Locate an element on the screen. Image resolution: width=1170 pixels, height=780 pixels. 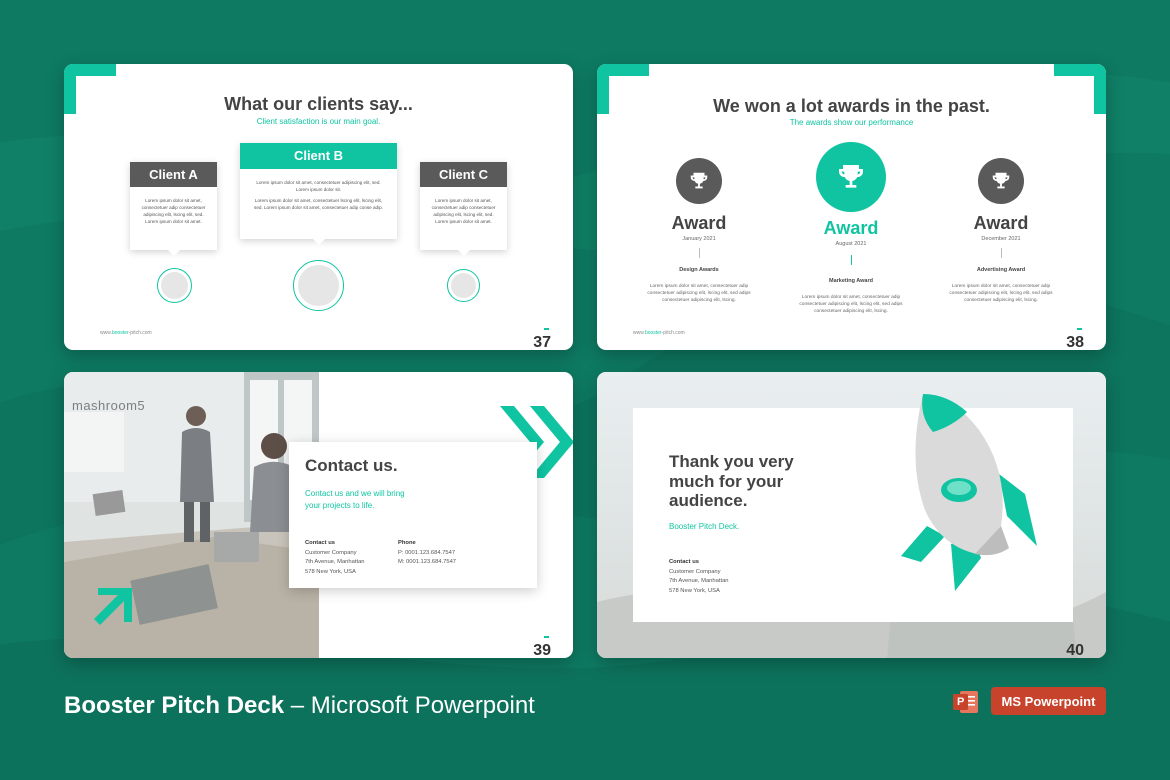
award-category: Advertising Award is located at coordinates (1001, 270).